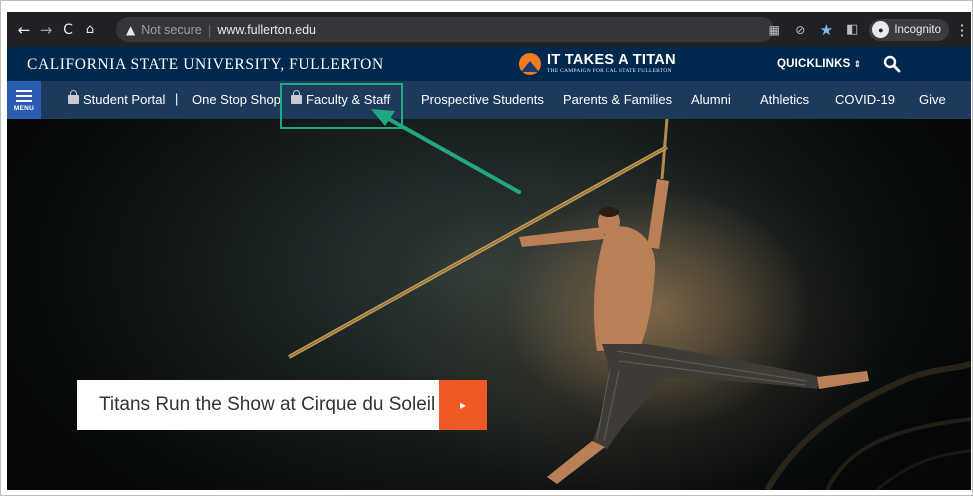 The height and width of the screenshot is (496, 973). Describe the element at coordinates (68, 30) in the screenshot. I see `reload-icon: C` at that location.